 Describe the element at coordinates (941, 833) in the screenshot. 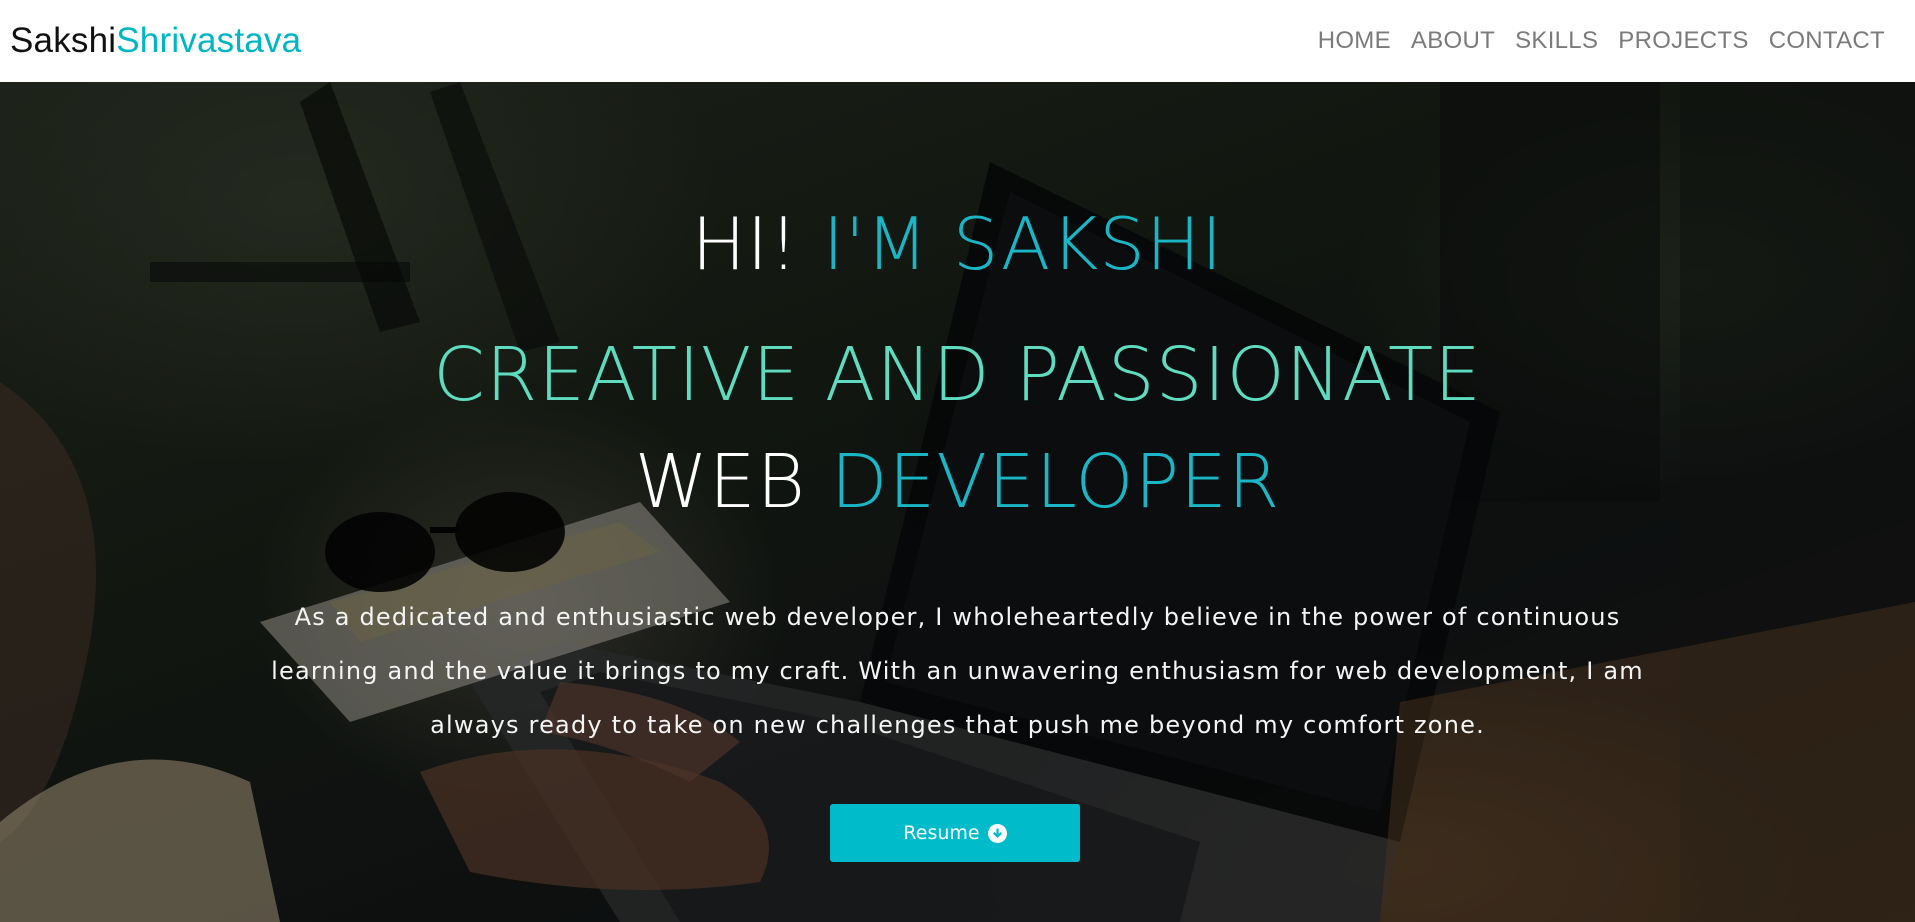

I see `resume-label: Resume` at that location.